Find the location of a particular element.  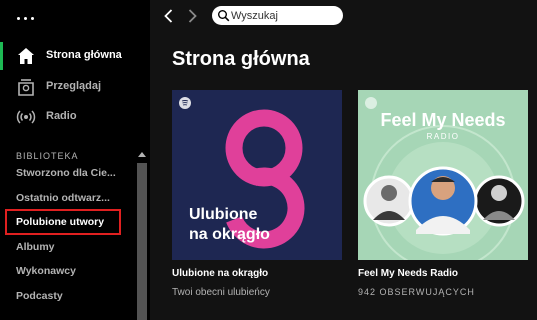

radio-cover-title: Feel My Needs is located at coordinates (443, 120).